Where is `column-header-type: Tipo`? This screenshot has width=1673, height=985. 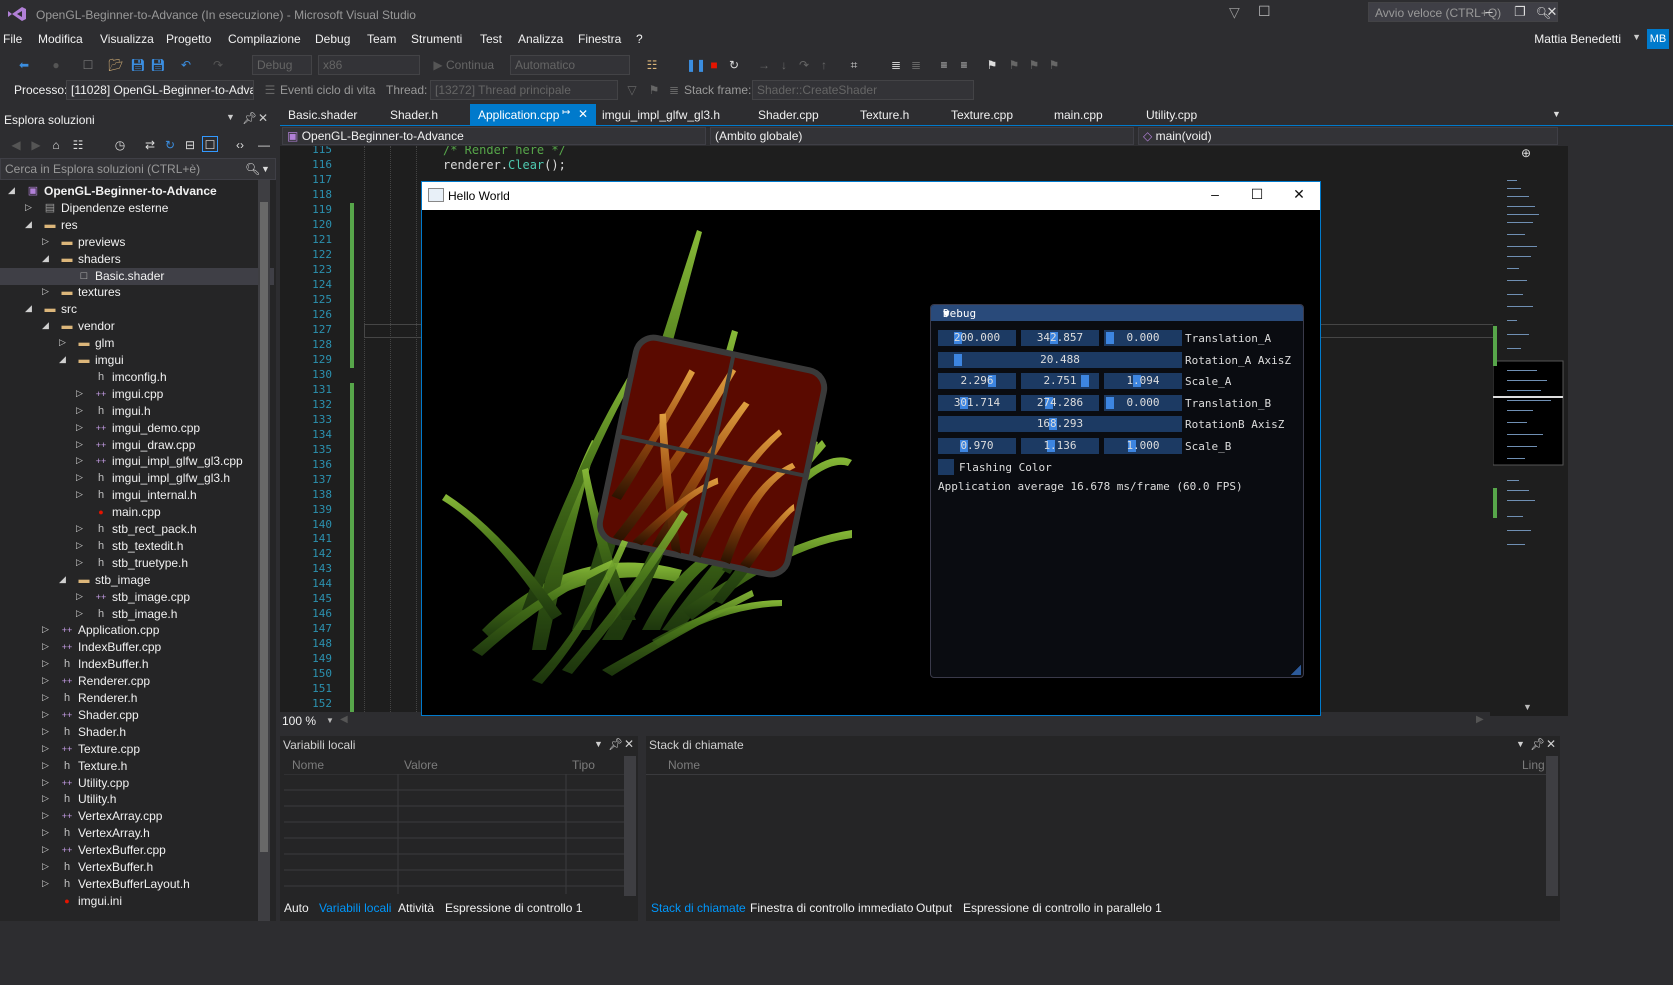 column-header-type: Tipo is located at coordinates (583, 765).